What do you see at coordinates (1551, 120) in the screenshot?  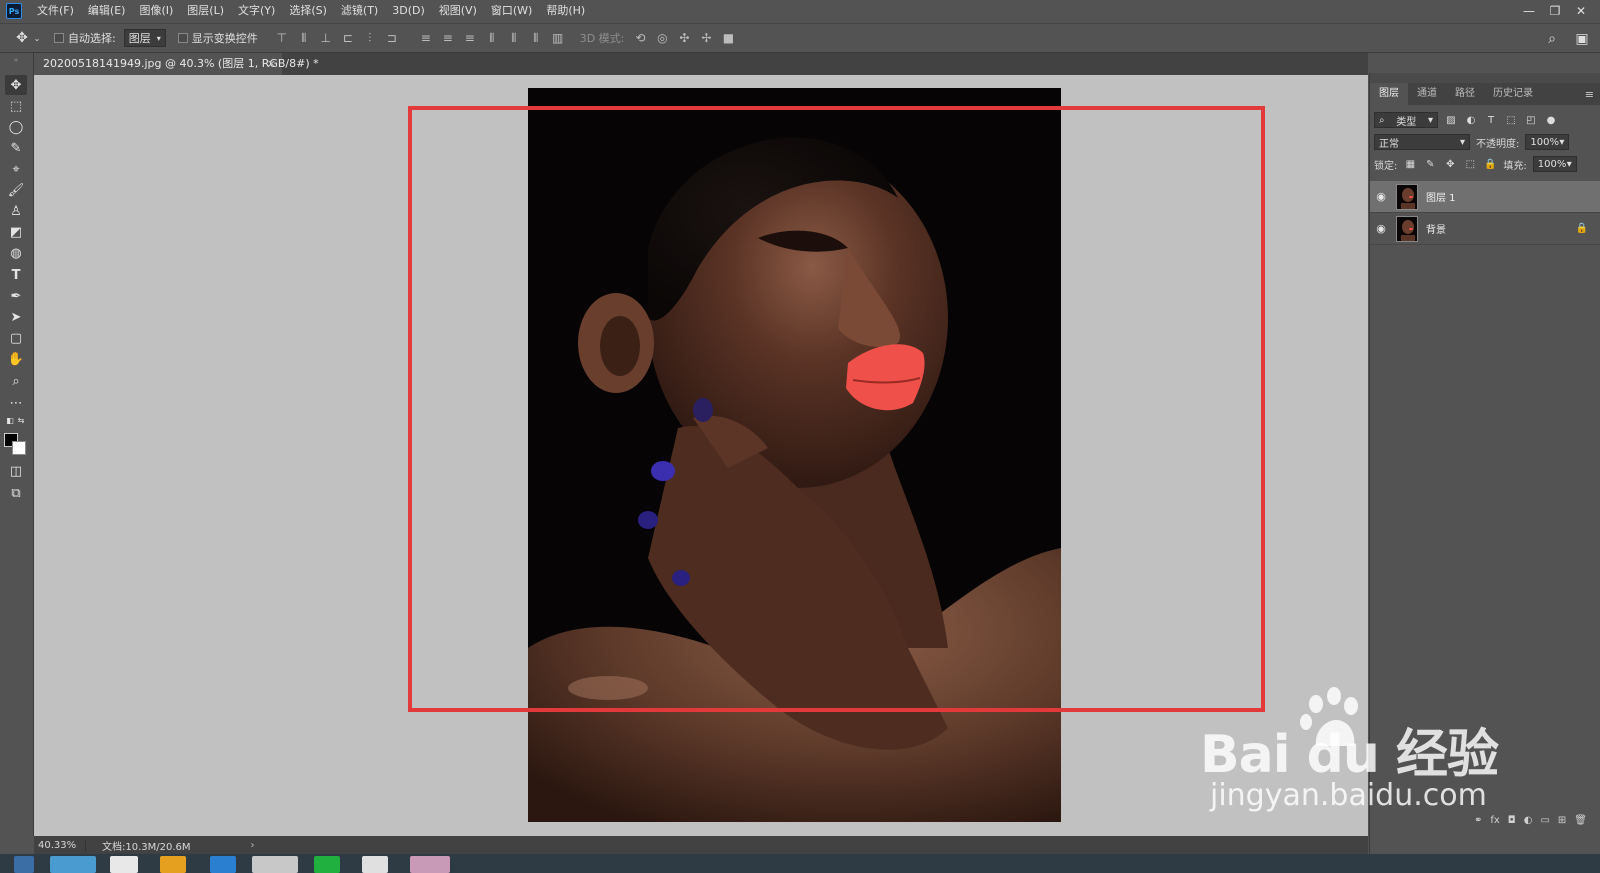 I see `filter-toggle-icon: ●` at bounding box center [1551, 120].